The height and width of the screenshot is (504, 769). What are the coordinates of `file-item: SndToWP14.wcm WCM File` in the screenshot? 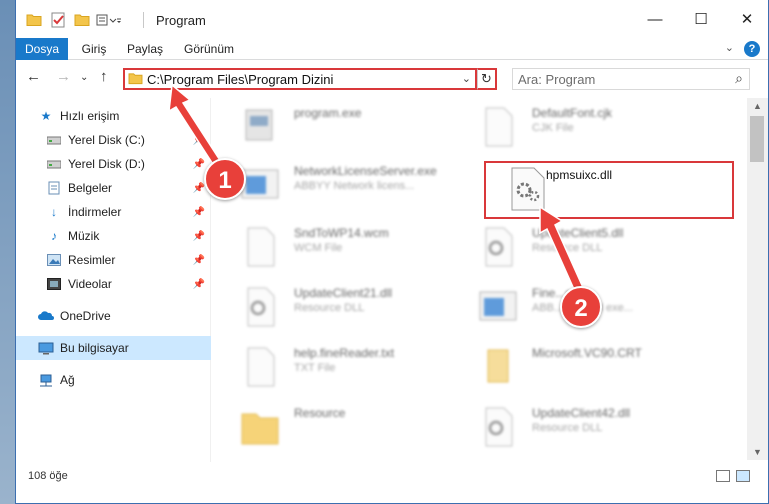 It's located at (351, 246).